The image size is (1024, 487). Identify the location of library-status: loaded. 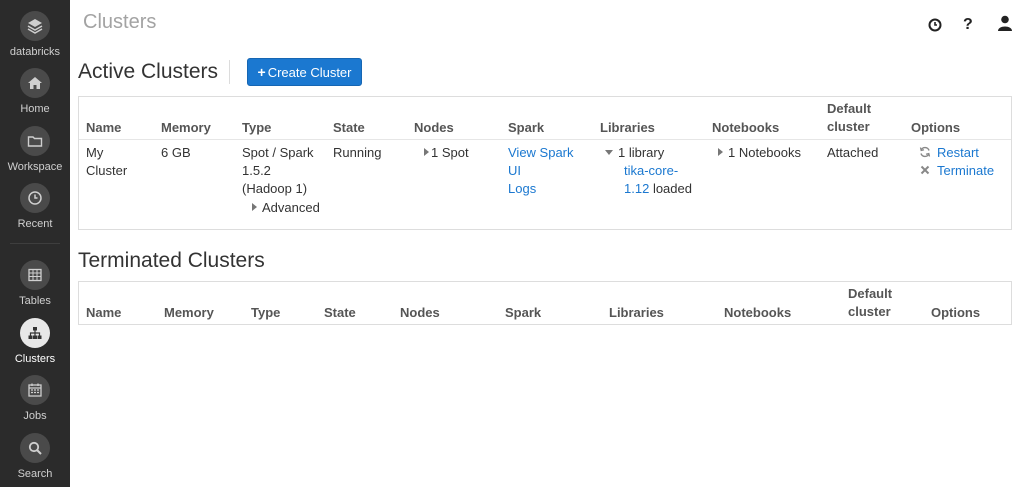
(672, 188).